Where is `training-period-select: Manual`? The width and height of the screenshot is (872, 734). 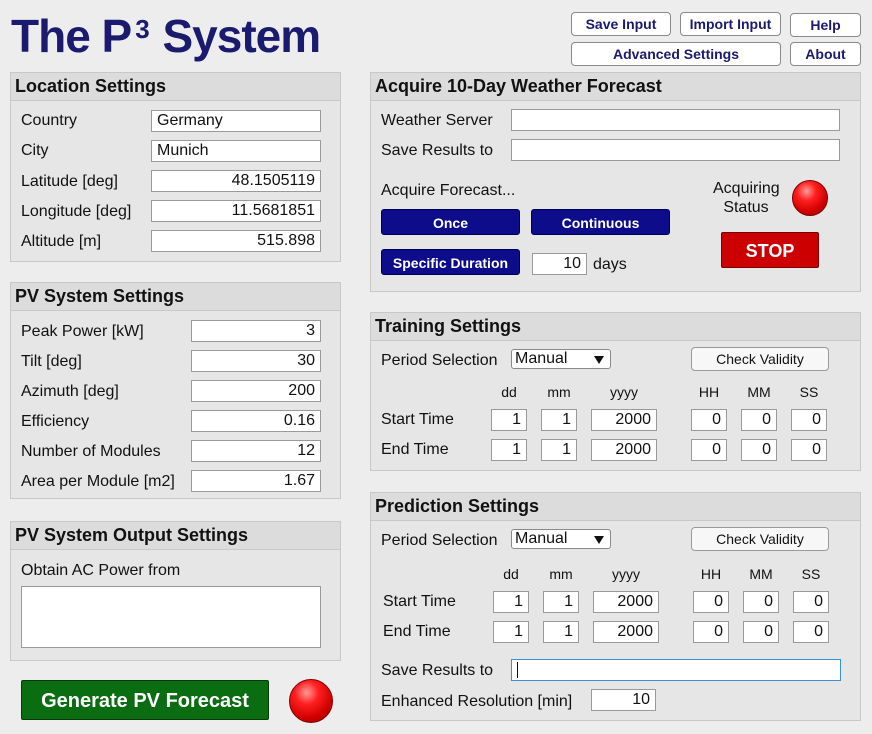
training-period-select: Manual is located at coordinates (561, 359).